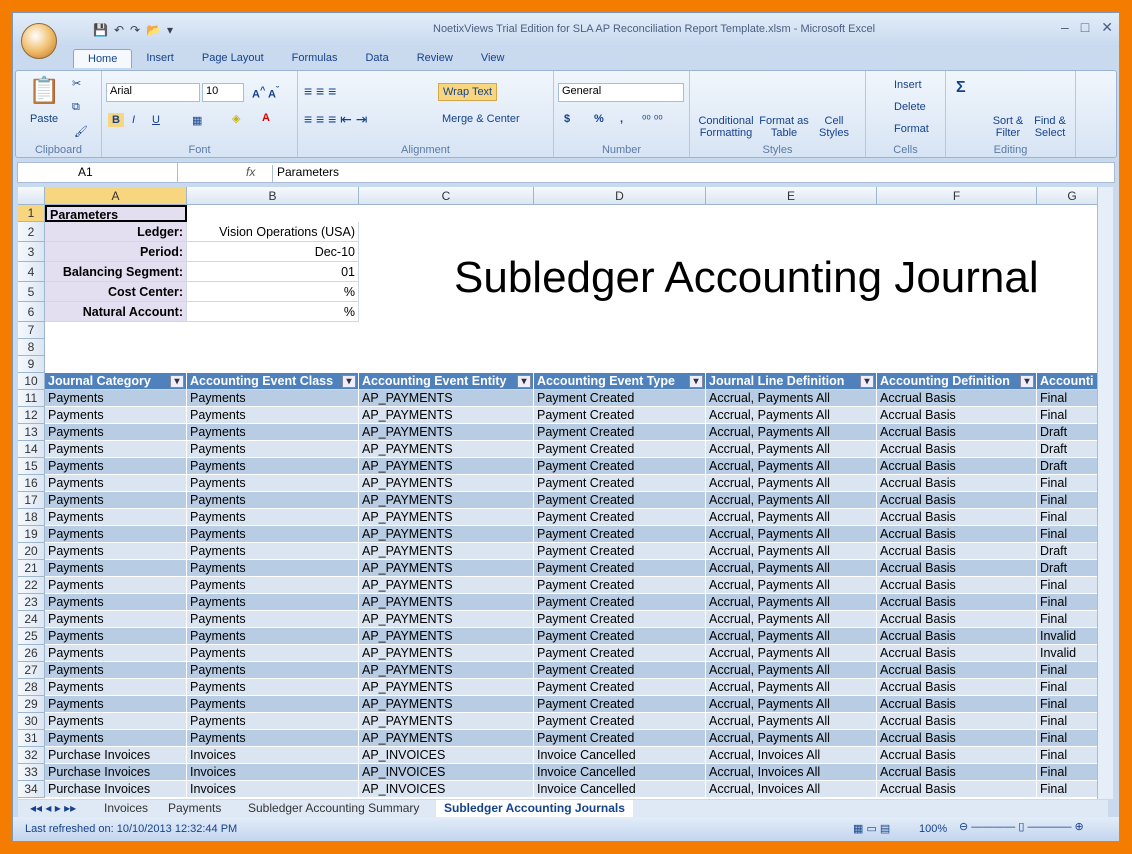 The height and width of the screenshot is (854, 1132). I want to click on table-header-cell: Accounting Event Entity ▾, so click(446, 381).